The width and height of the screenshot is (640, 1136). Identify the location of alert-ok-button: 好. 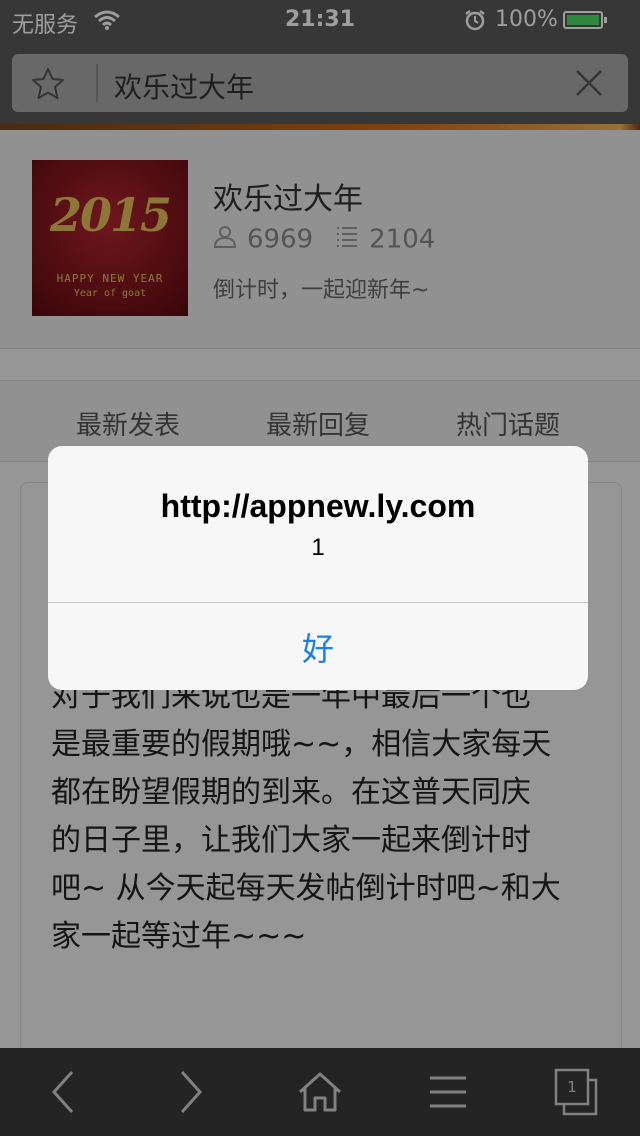
(318, 646).